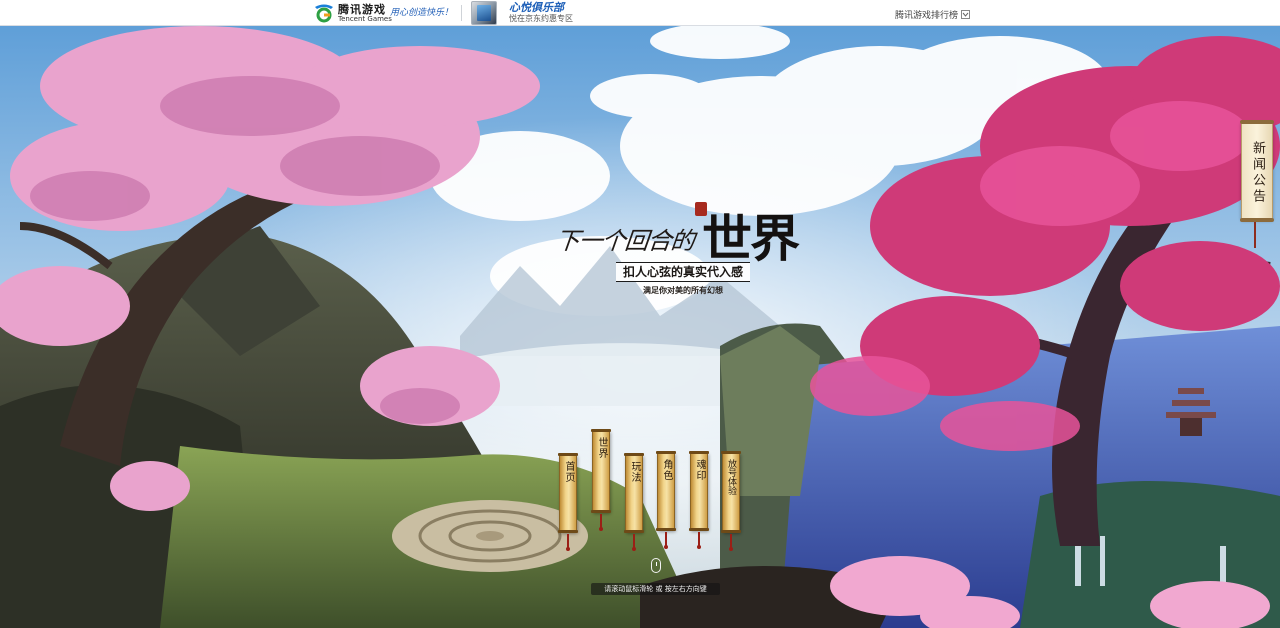 This screenshot has height=628, width=1280. What do you see at coordinates (601, 471) in the screenshot?
I see `nav-scroll-world: 世界` at bounding box center [601, 471].